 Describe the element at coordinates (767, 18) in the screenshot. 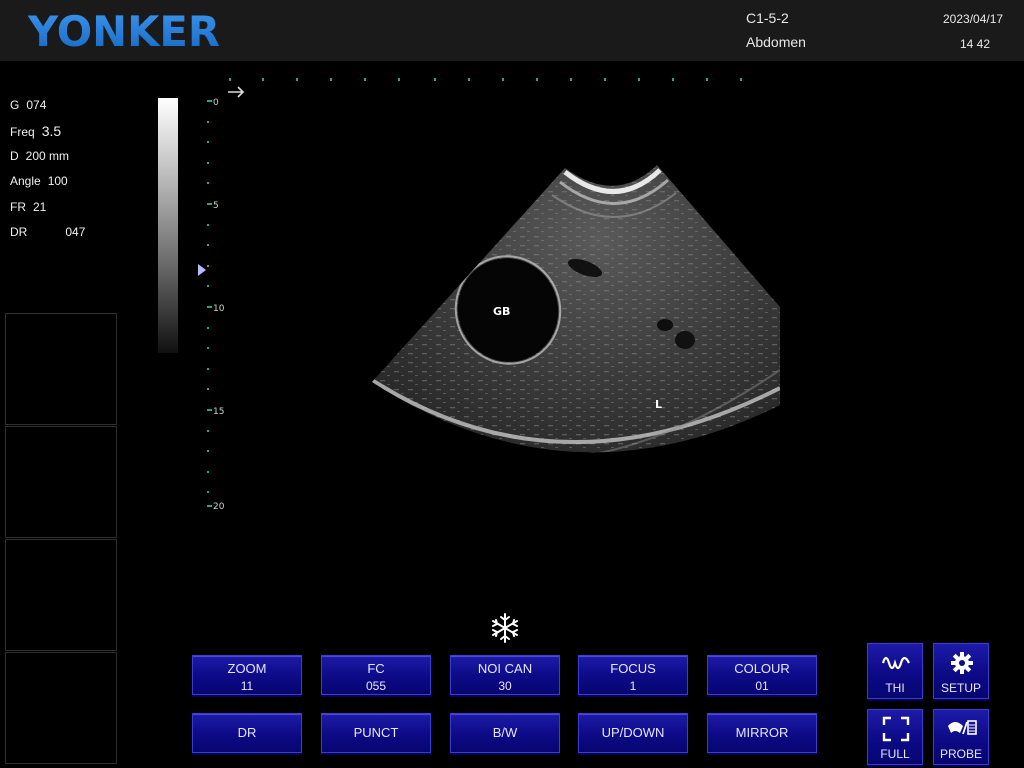

I see `probe-code: C1-5-2` at that location.